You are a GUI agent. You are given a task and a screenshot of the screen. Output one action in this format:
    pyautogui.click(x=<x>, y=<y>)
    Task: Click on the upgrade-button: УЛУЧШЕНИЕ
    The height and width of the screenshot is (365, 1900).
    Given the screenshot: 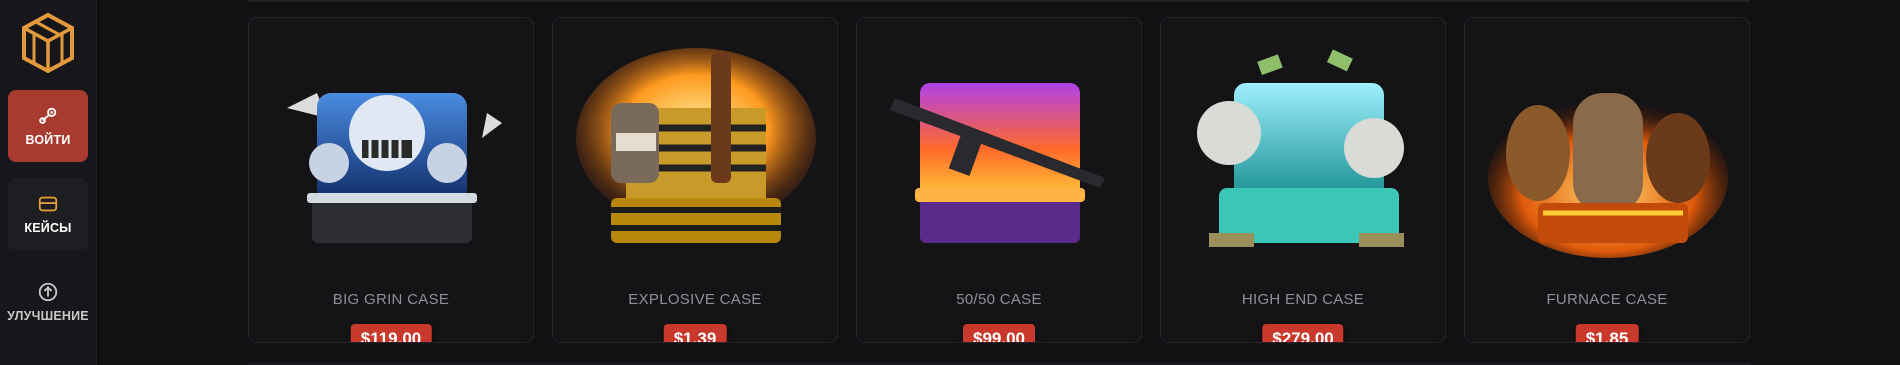 What is the action you would take?
    pyautogui.click(x=48, y=302)
    